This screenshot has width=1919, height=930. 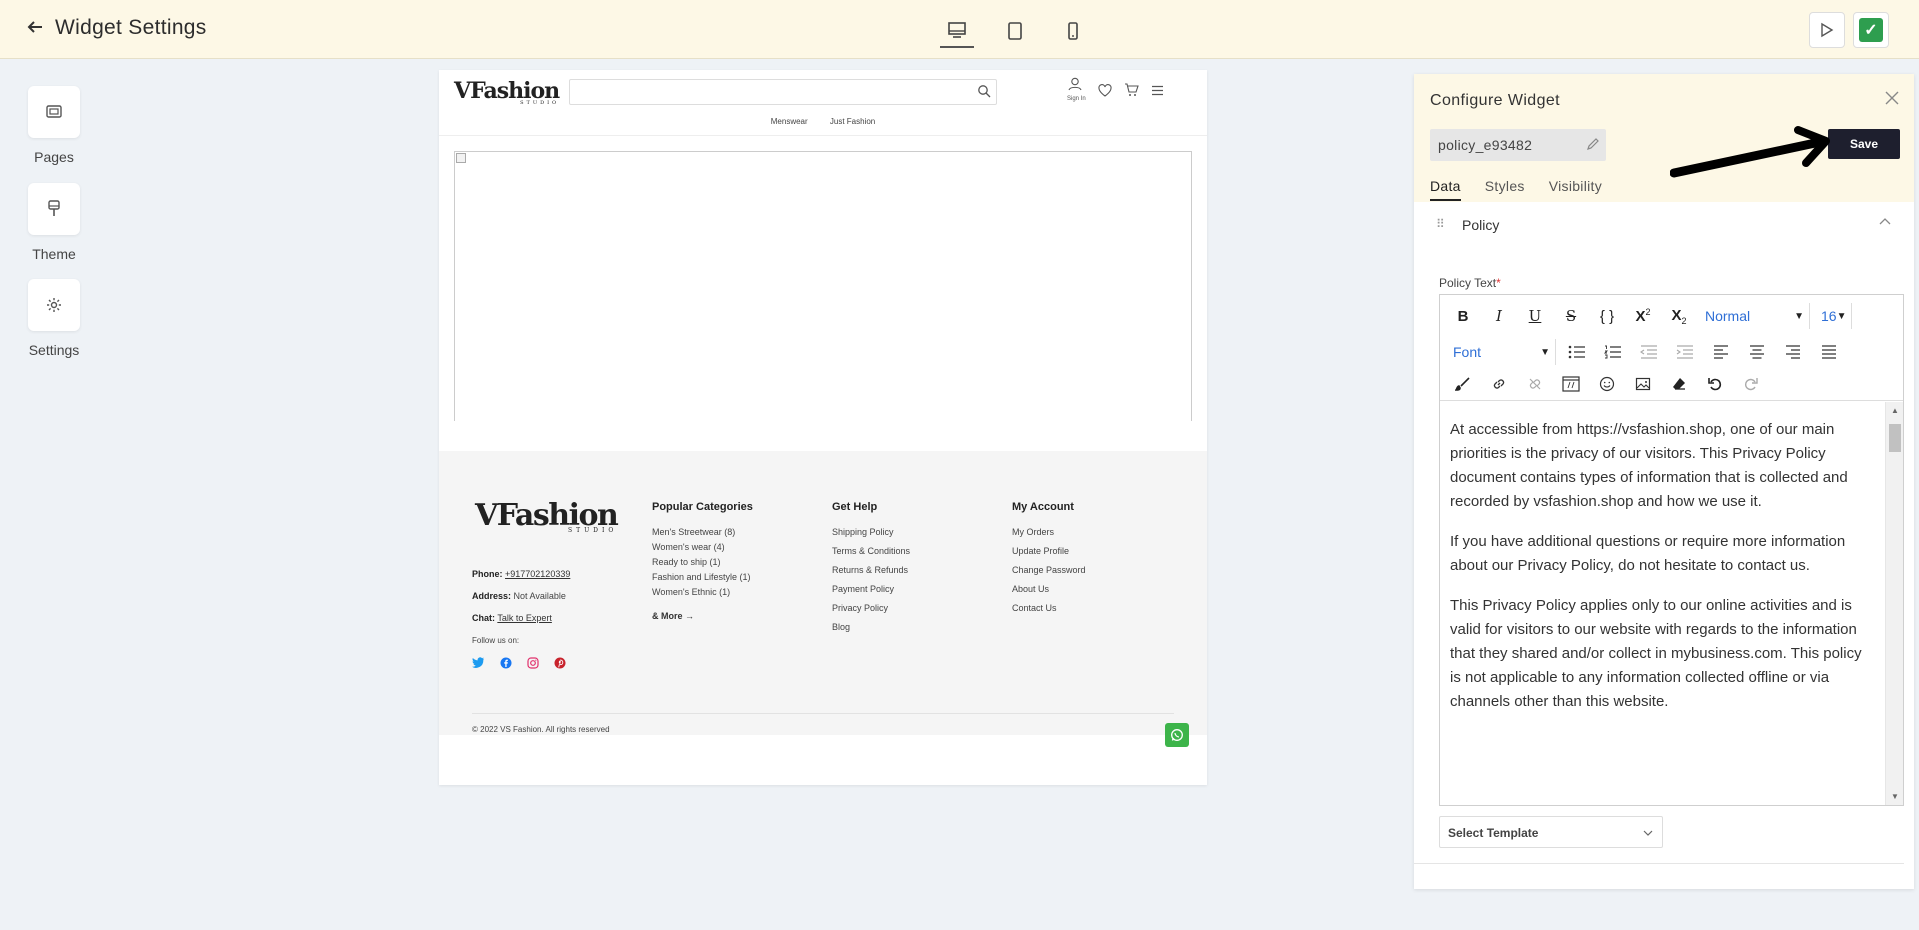 I want to click on caret-down-icon: ▼, so click(x=1545, y=352).